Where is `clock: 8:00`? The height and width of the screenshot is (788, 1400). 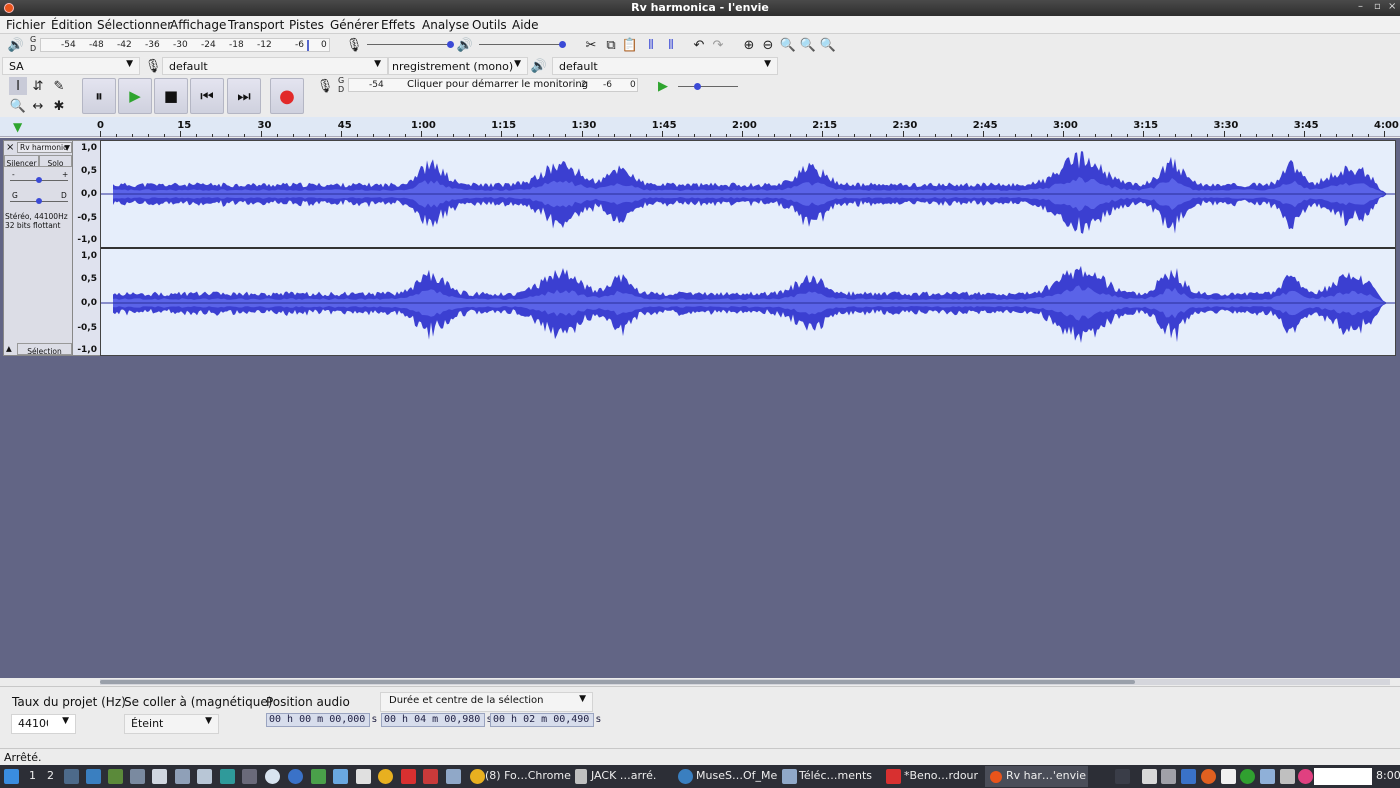
clock: 8:00 is located at coordinates (1388, 775).